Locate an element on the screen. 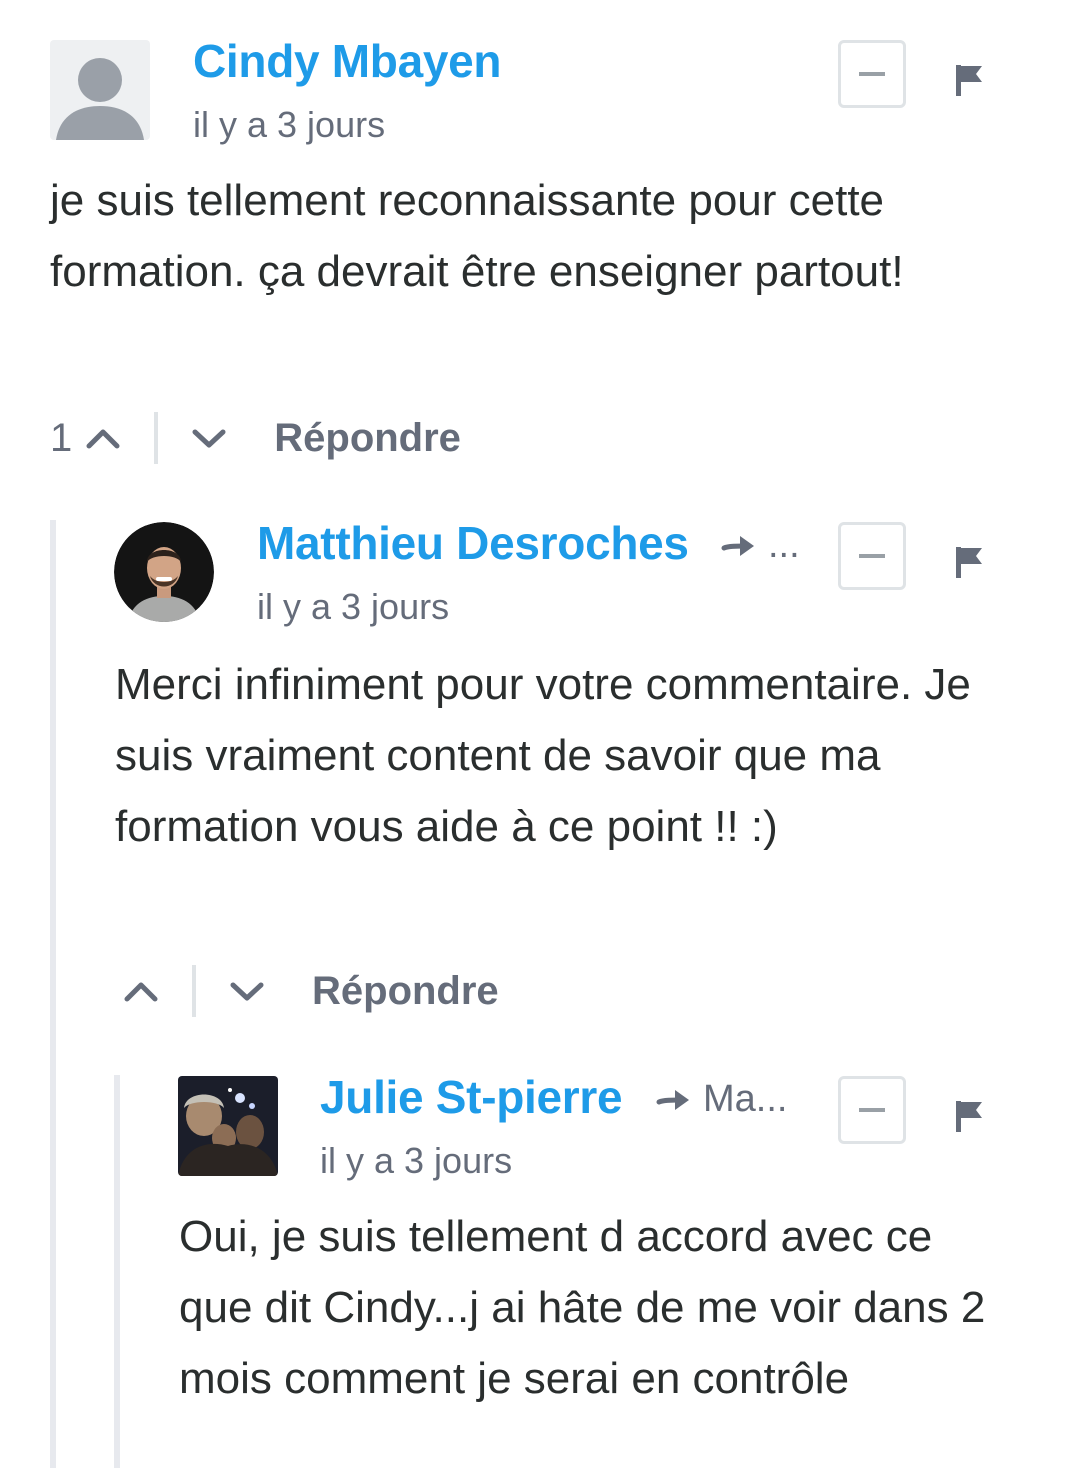 This screenshot has width=1078, height=1468. author-name: Cindy Mbayen is located at coordinates (347, 61).